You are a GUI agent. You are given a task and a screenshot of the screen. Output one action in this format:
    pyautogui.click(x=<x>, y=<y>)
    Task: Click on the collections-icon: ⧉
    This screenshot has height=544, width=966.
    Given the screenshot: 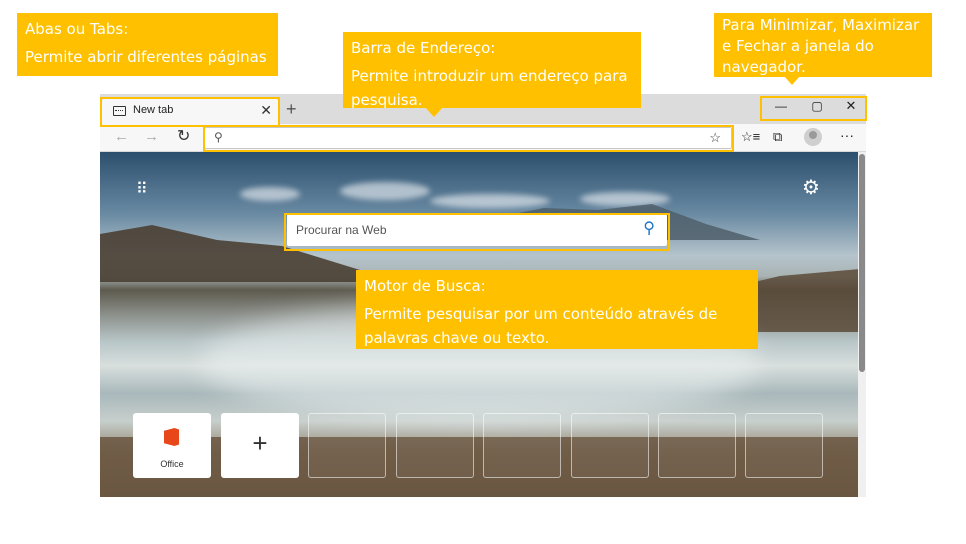 What is the action you would take?
    pyautogui.click(x=777, y=137)
    